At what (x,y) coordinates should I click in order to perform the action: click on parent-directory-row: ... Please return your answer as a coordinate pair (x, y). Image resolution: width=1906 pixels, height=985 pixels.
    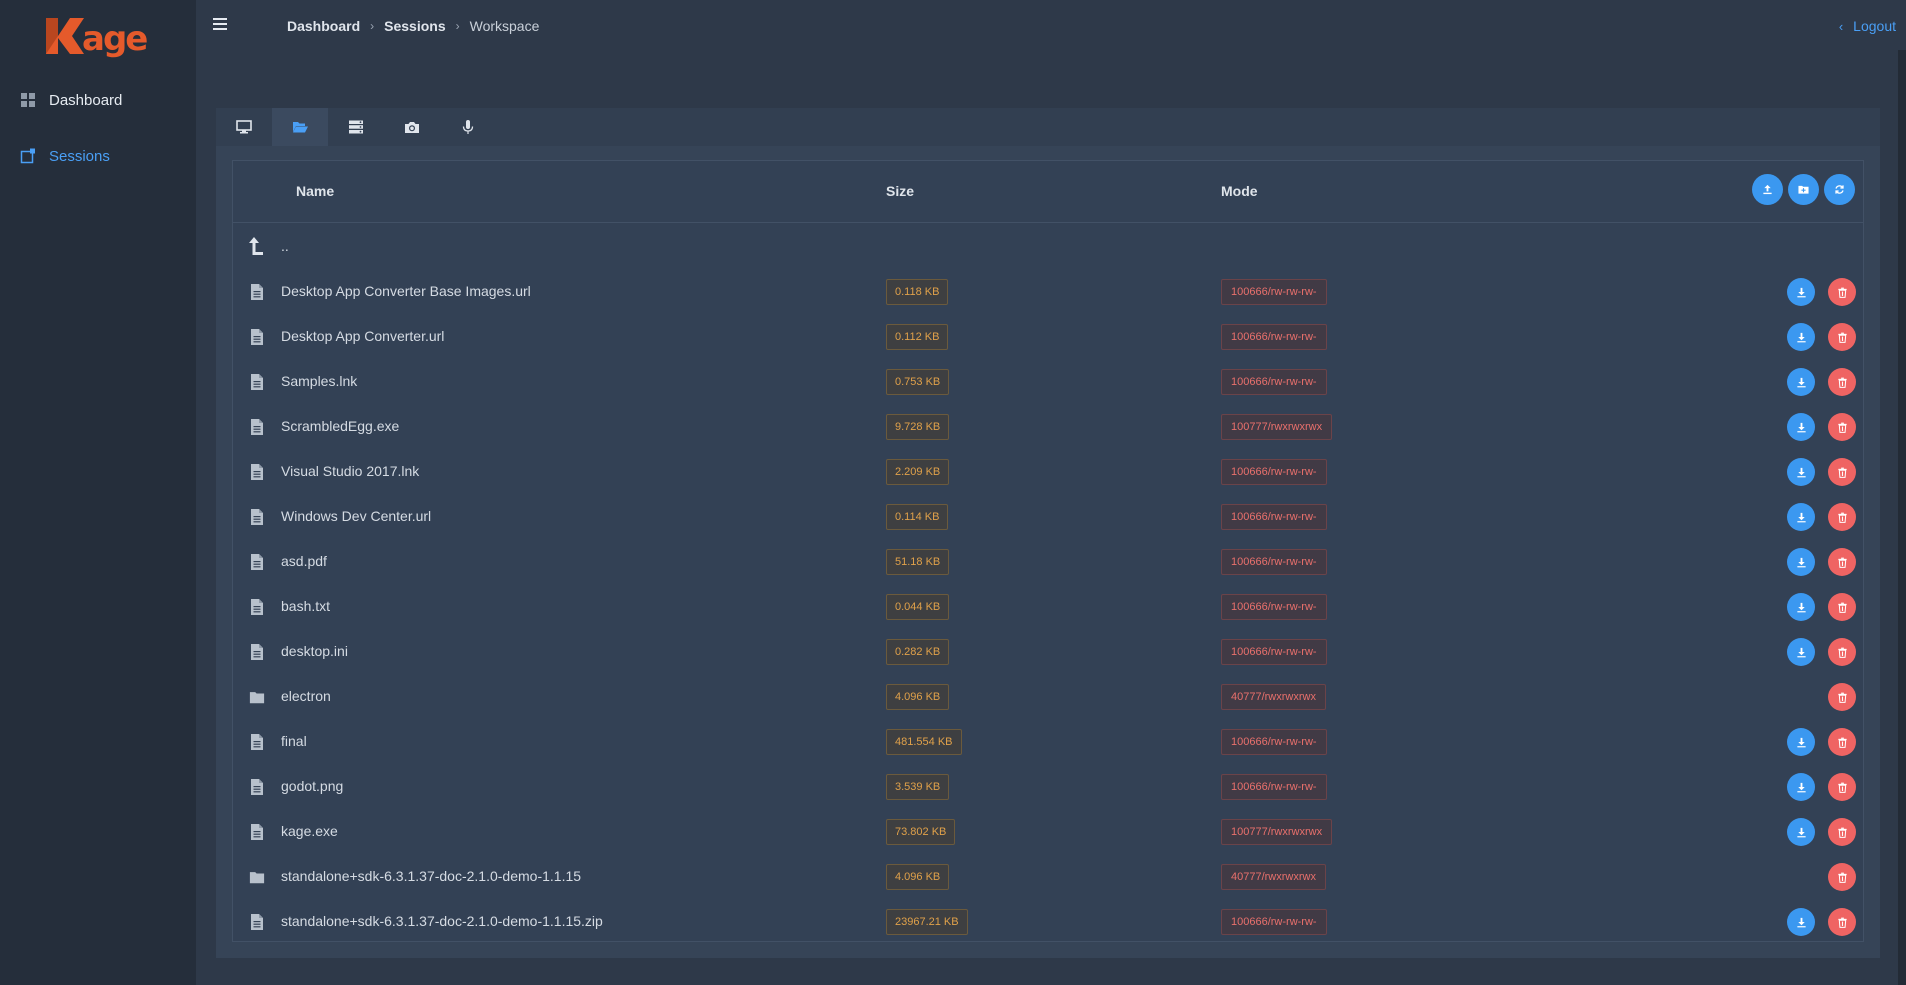
    Looking at the image, I should click on (1048, 246).